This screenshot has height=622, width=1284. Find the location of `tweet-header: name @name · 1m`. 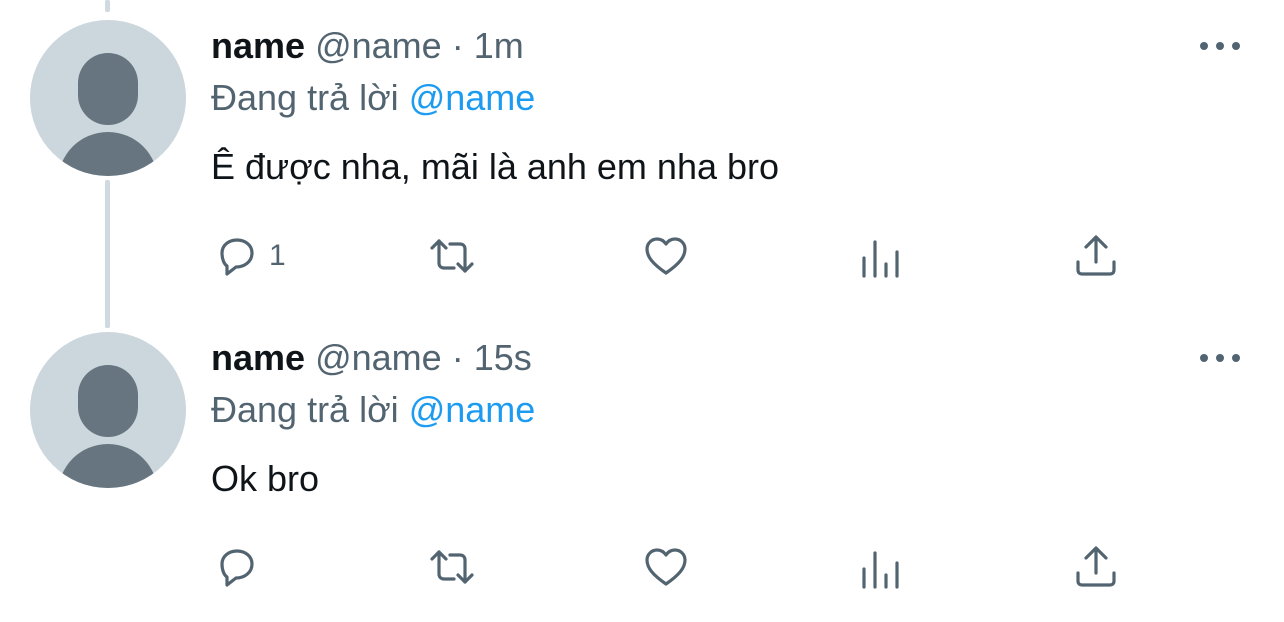

tweet-header: name @name · 1m is located at coordinates (367, 46).